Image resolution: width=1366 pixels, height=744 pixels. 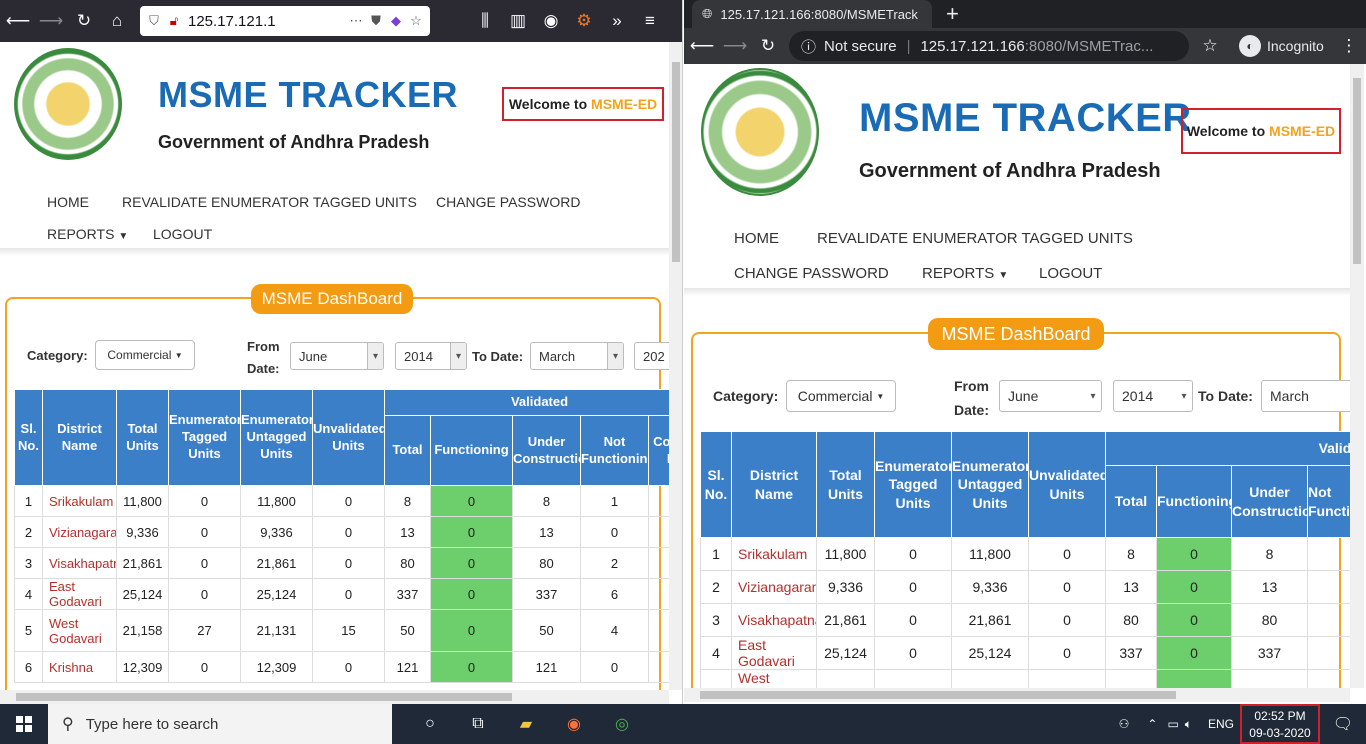 What do you see at coordinates (1305, 396) in the screenshot?
I see `to-month-select: March` at bounding box center [1305, 396].